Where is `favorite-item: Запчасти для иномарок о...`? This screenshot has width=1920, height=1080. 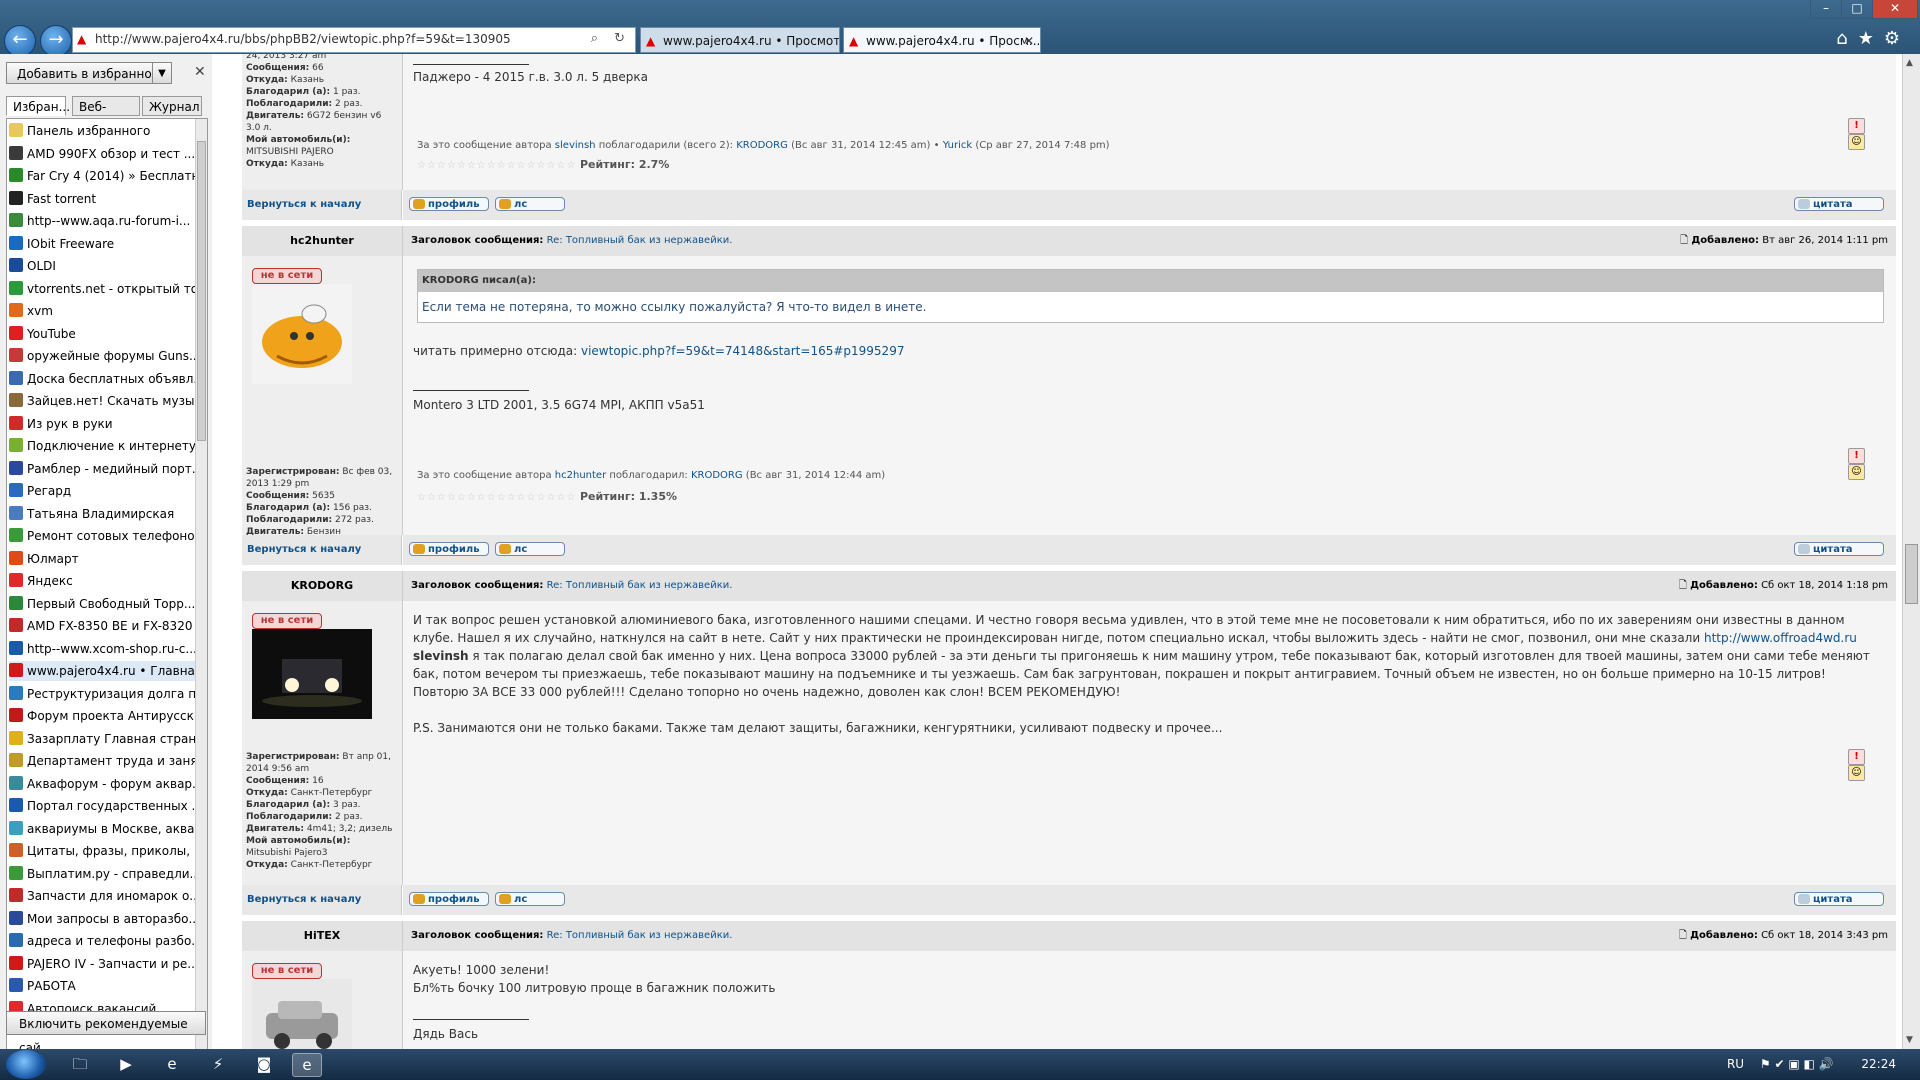
favorite-item: Запчасти для иномарок о... is located at coordinates (102, 896).